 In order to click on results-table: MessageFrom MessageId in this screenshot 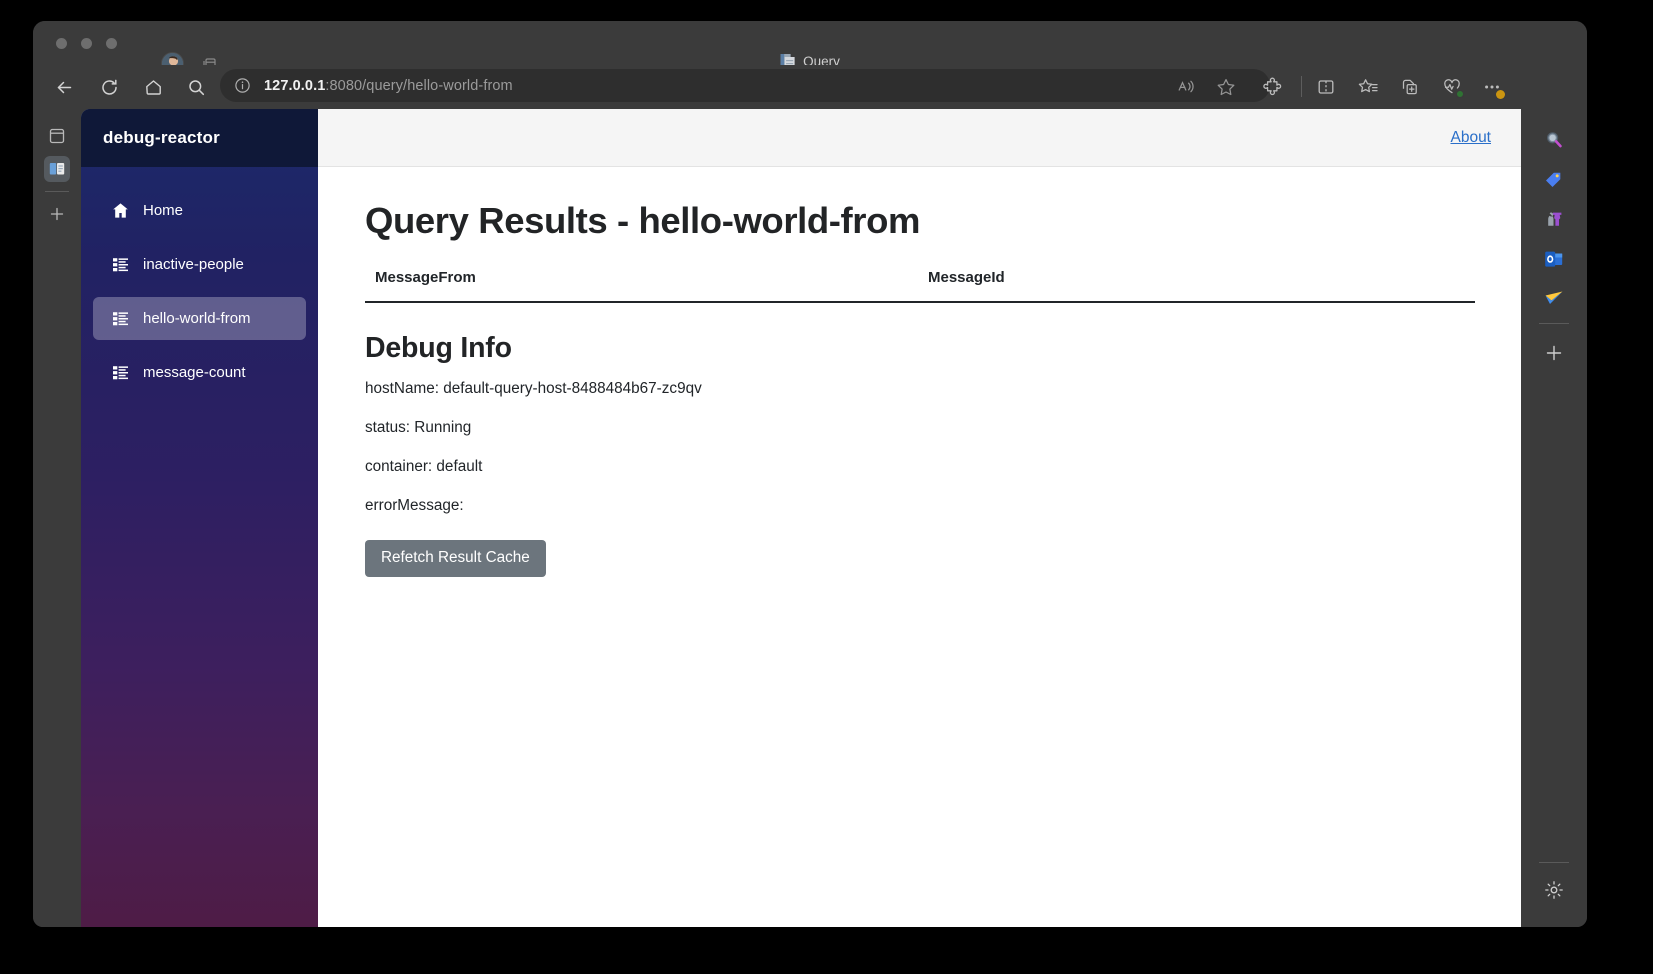, I will do `click(920, 286)`.